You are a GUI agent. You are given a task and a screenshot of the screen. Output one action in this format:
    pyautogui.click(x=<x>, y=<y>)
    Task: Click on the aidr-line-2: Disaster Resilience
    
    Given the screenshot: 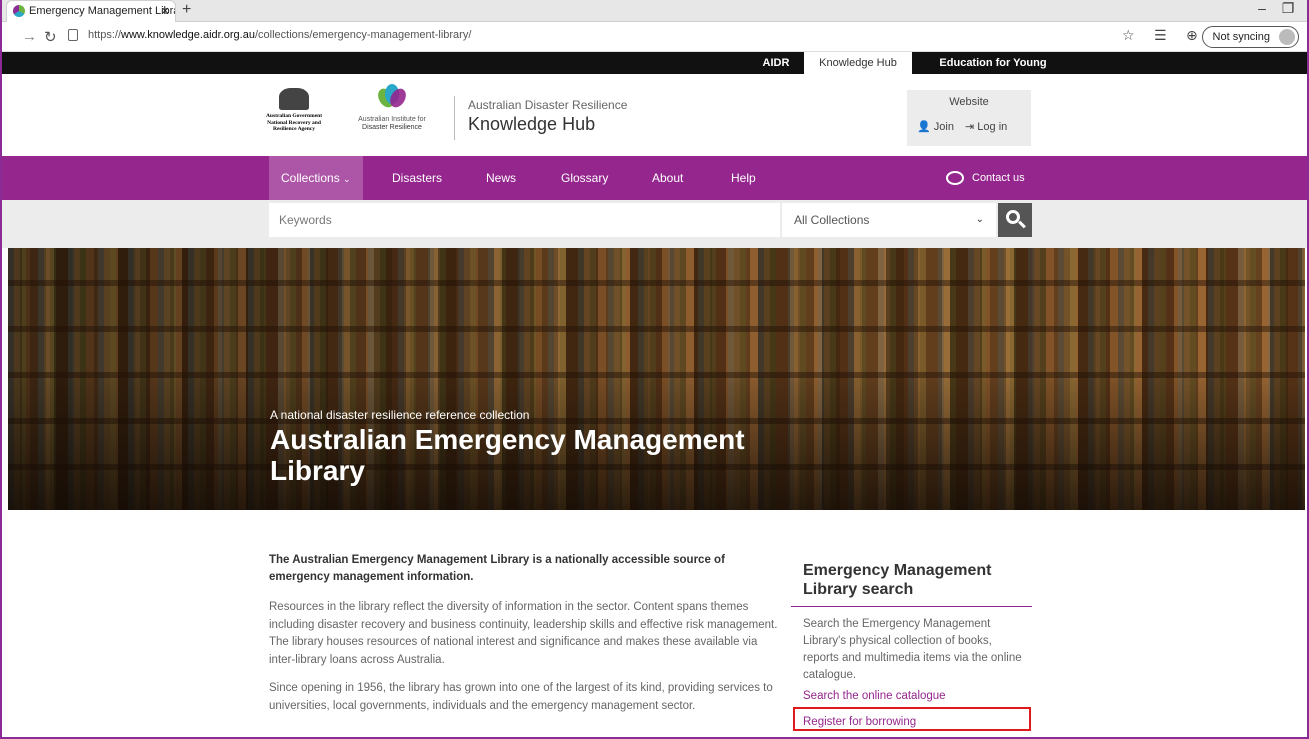 What is the action you would take?
    pyautogui.click(x=392, y=127)
    